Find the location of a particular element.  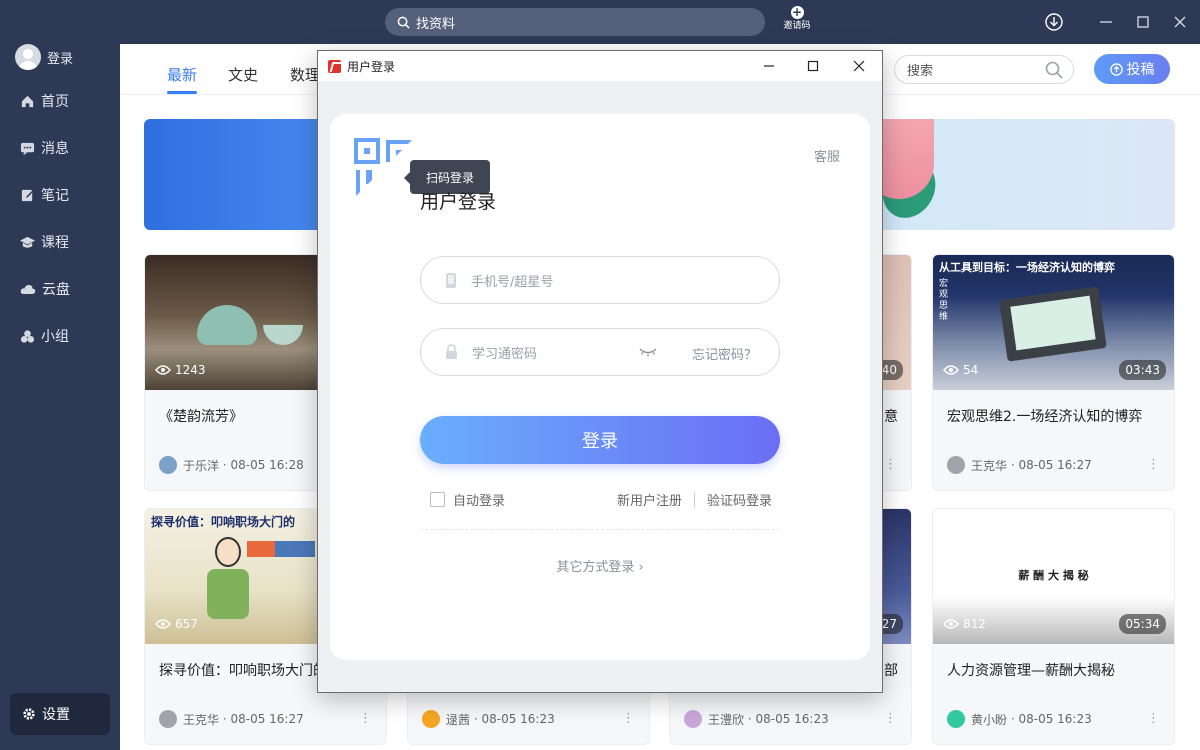

cloud-icon is located at coordinates (28, 289).